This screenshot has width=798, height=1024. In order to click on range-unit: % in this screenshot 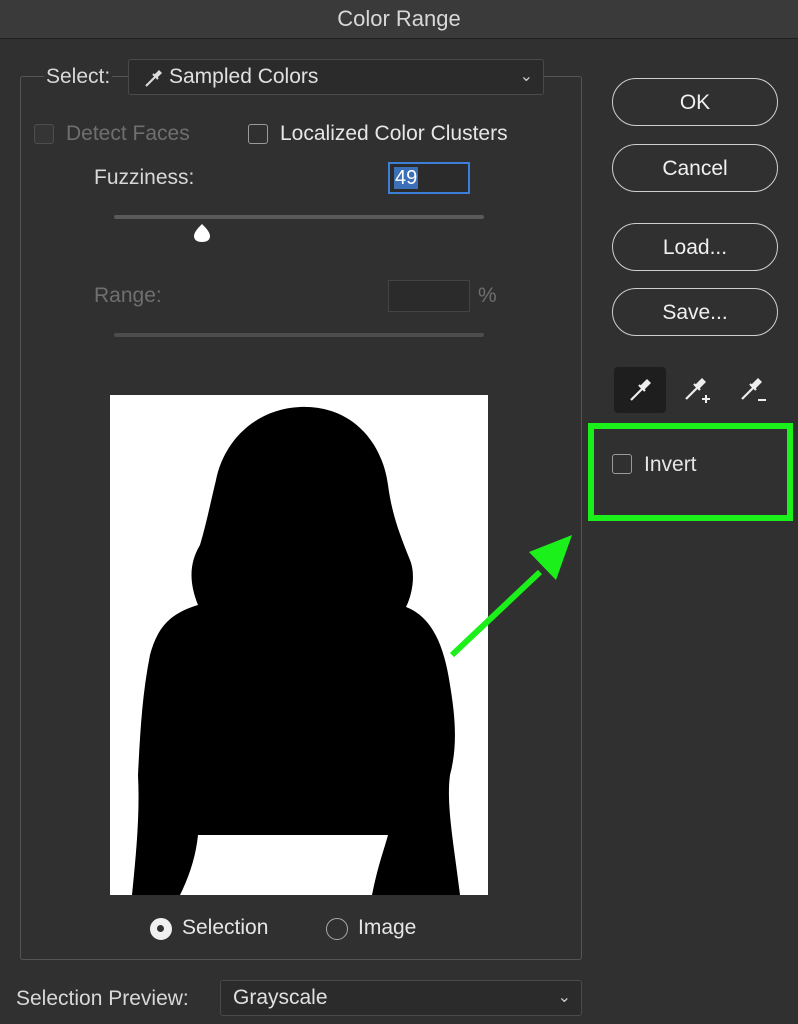, I will do `click(487, 295)`.